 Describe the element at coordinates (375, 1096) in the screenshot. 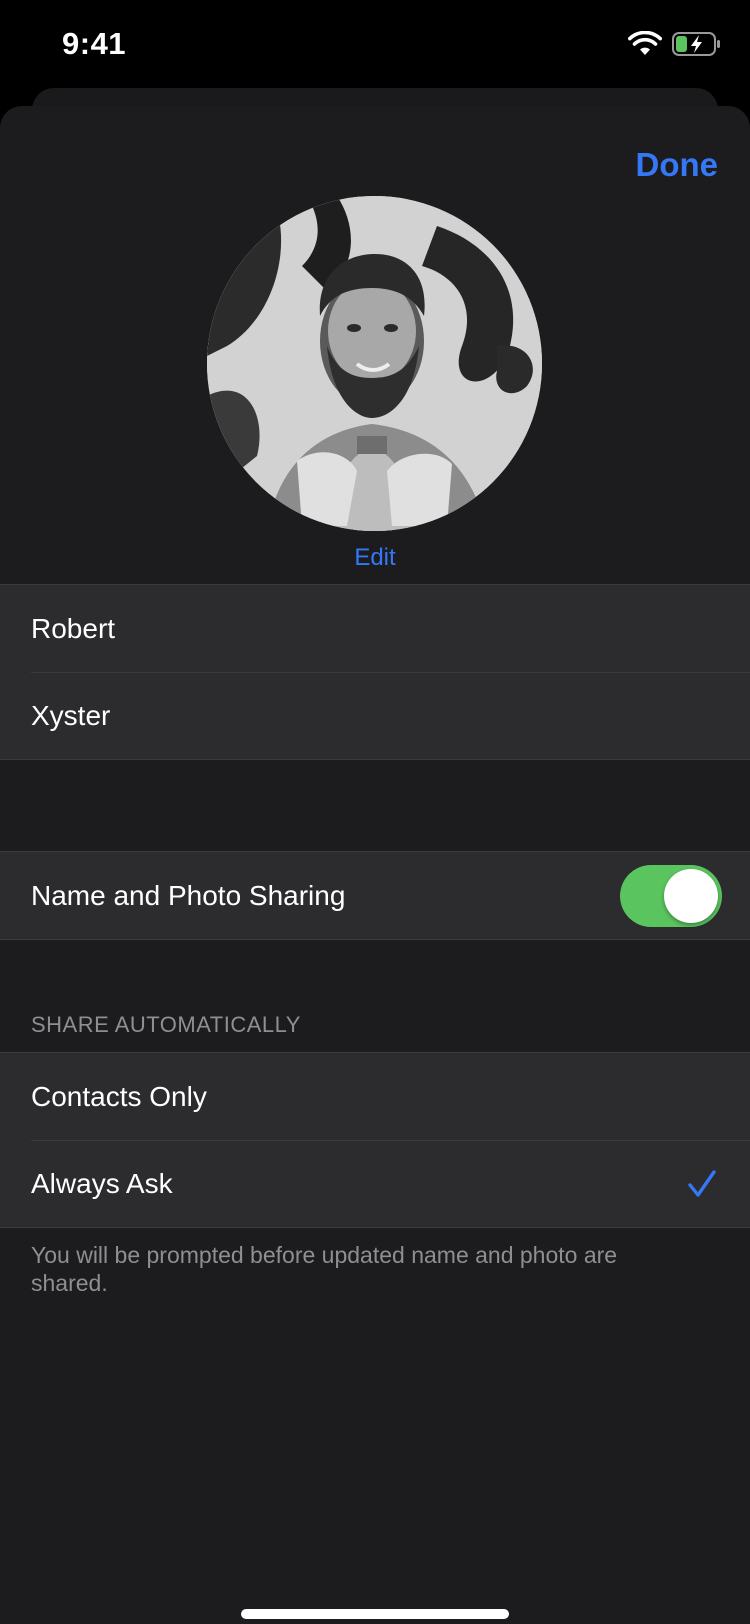

I see `option-contacts-only: Contacts Only` at that location.